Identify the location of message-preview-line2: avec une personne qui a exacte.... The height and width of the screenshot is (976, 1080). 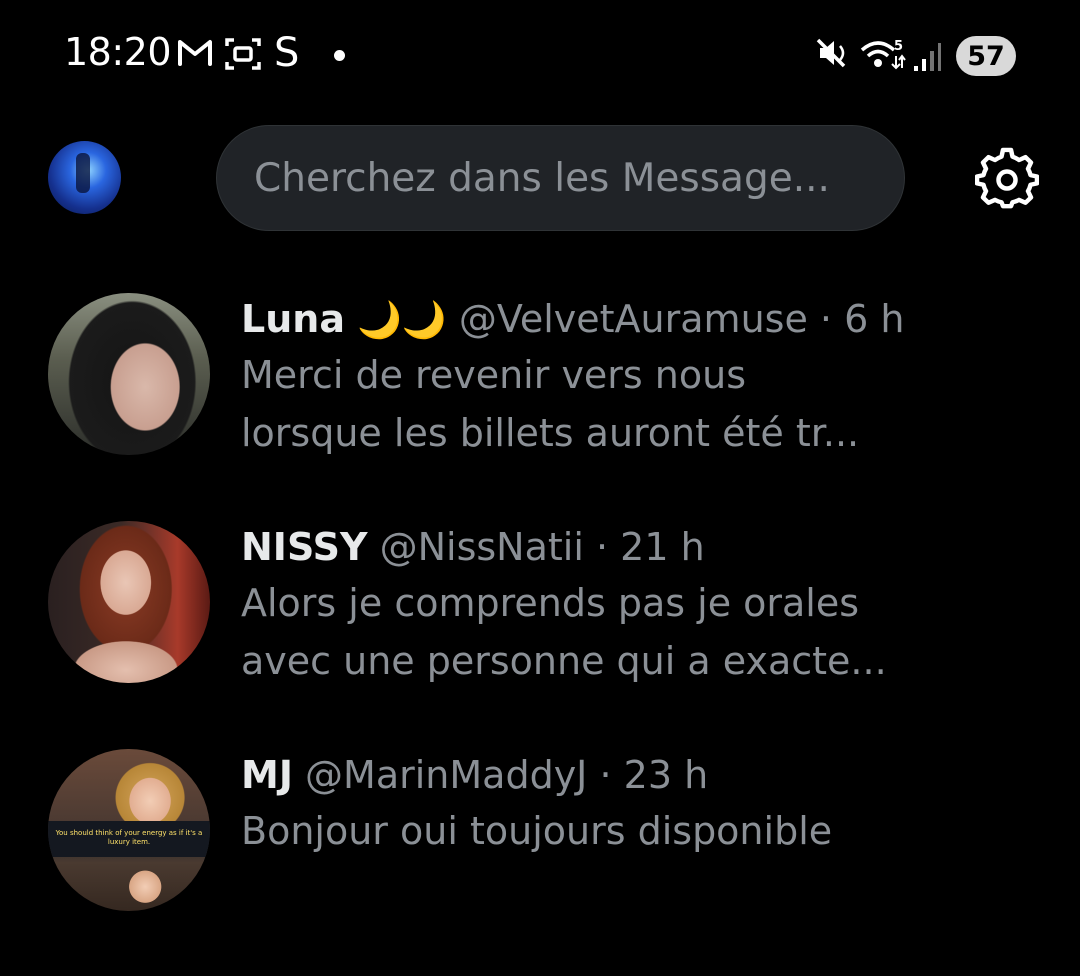
(564, 661).